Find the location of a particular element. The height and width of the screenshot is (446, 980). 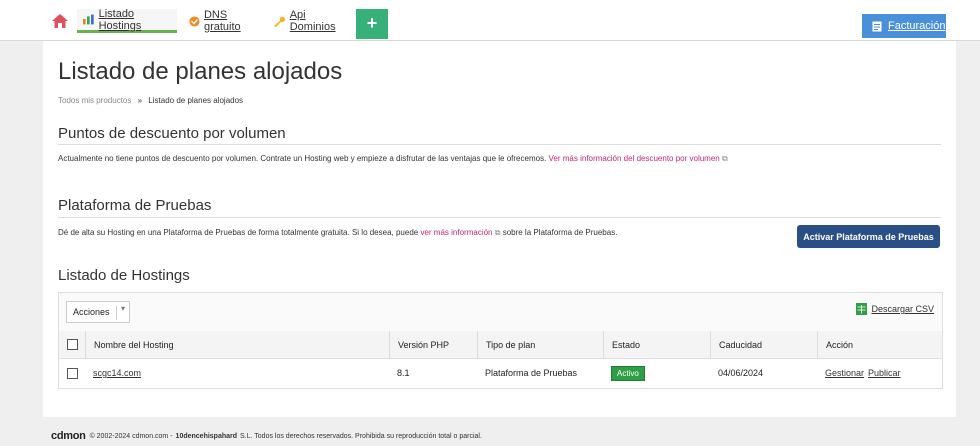

breadcrumb-current: Listado de planes alojados is located at coordinates (196, 100).